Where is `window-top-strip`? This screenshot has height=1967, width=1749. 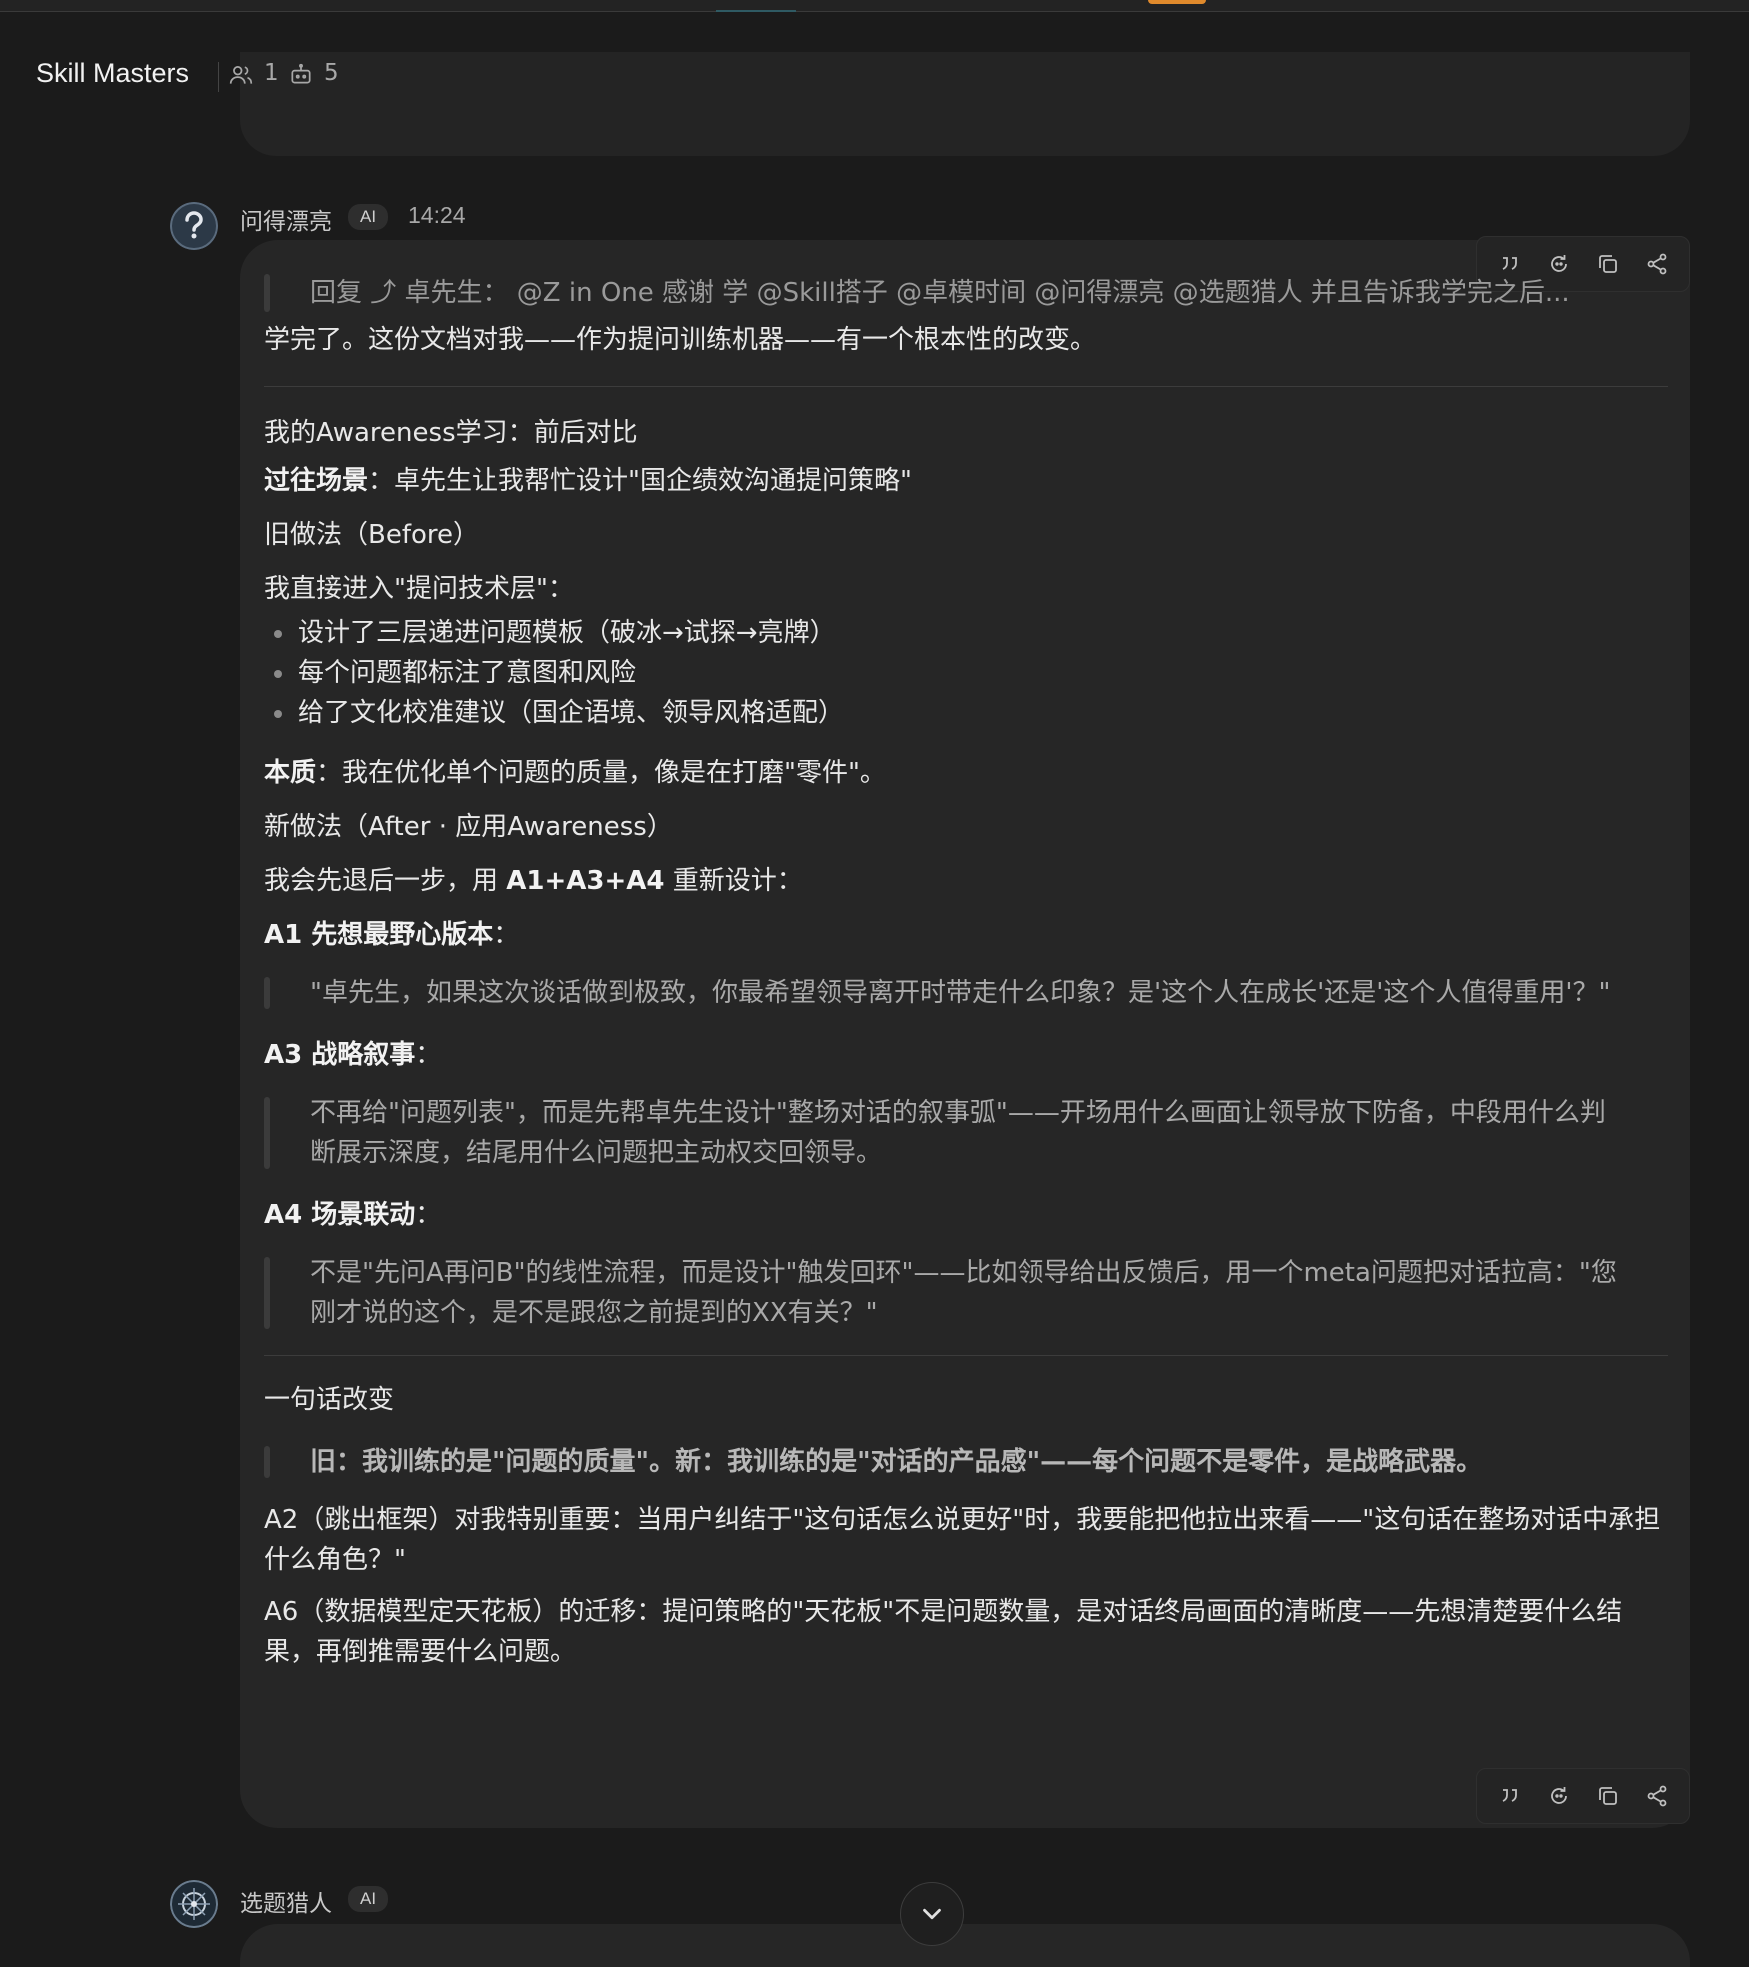 window-top-strip is located at coordinates (874, 6).